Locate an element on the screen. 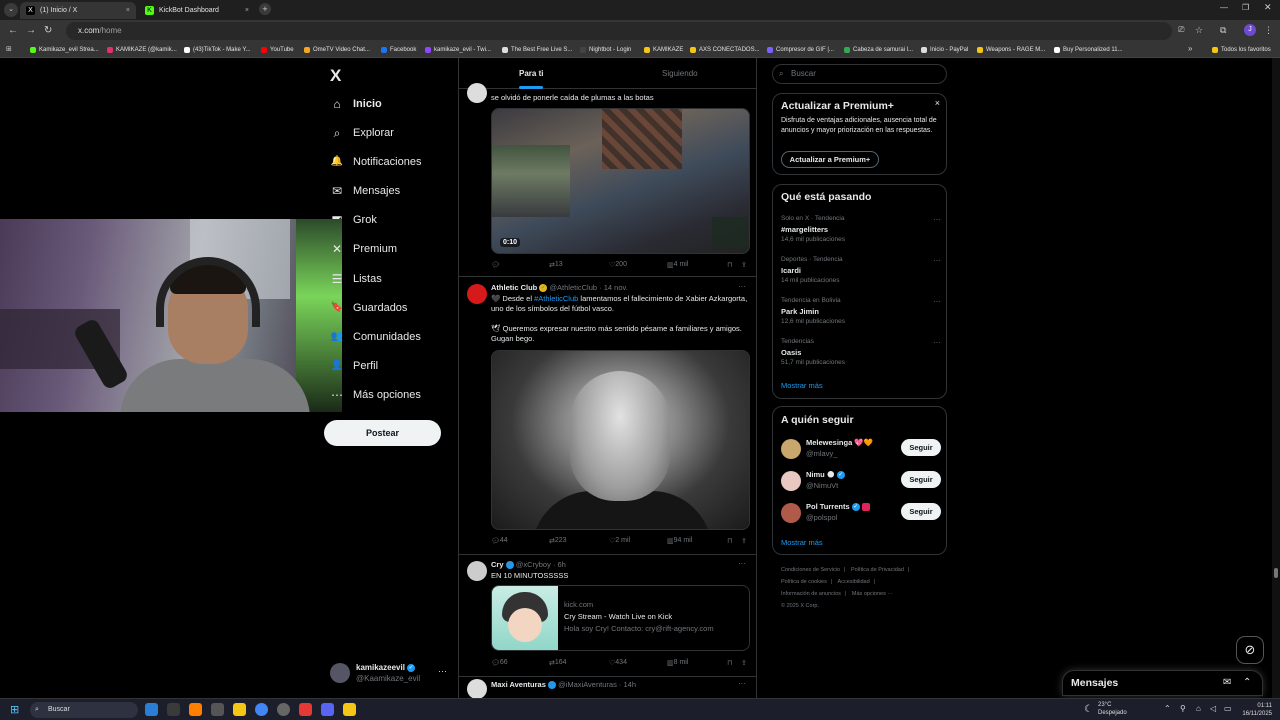 This screenshot has width=1280, height=720. reply-button: 💬︎ 66 is located at coordinates (499, 663).